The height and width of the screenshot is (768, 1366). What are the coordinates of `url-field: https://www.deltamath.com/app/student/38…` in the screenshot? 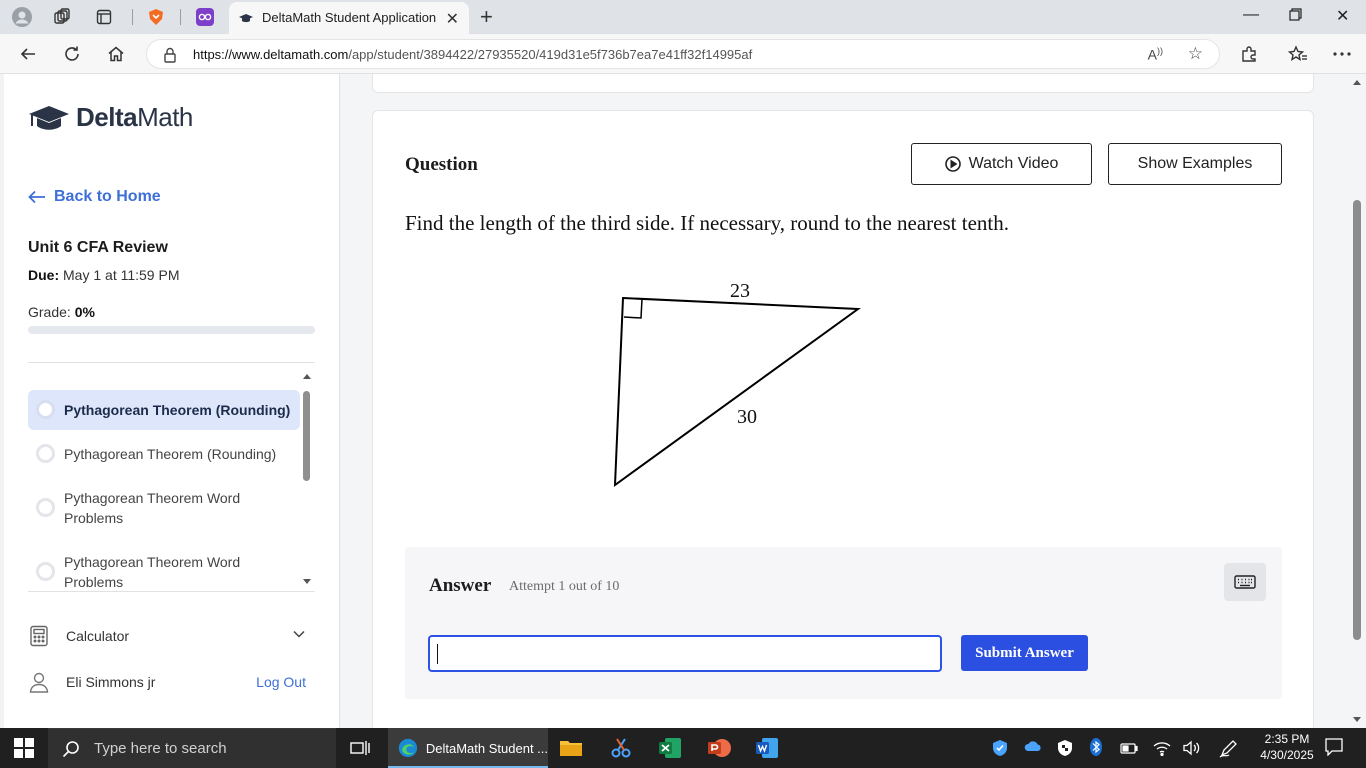 It's located at (683, 54).